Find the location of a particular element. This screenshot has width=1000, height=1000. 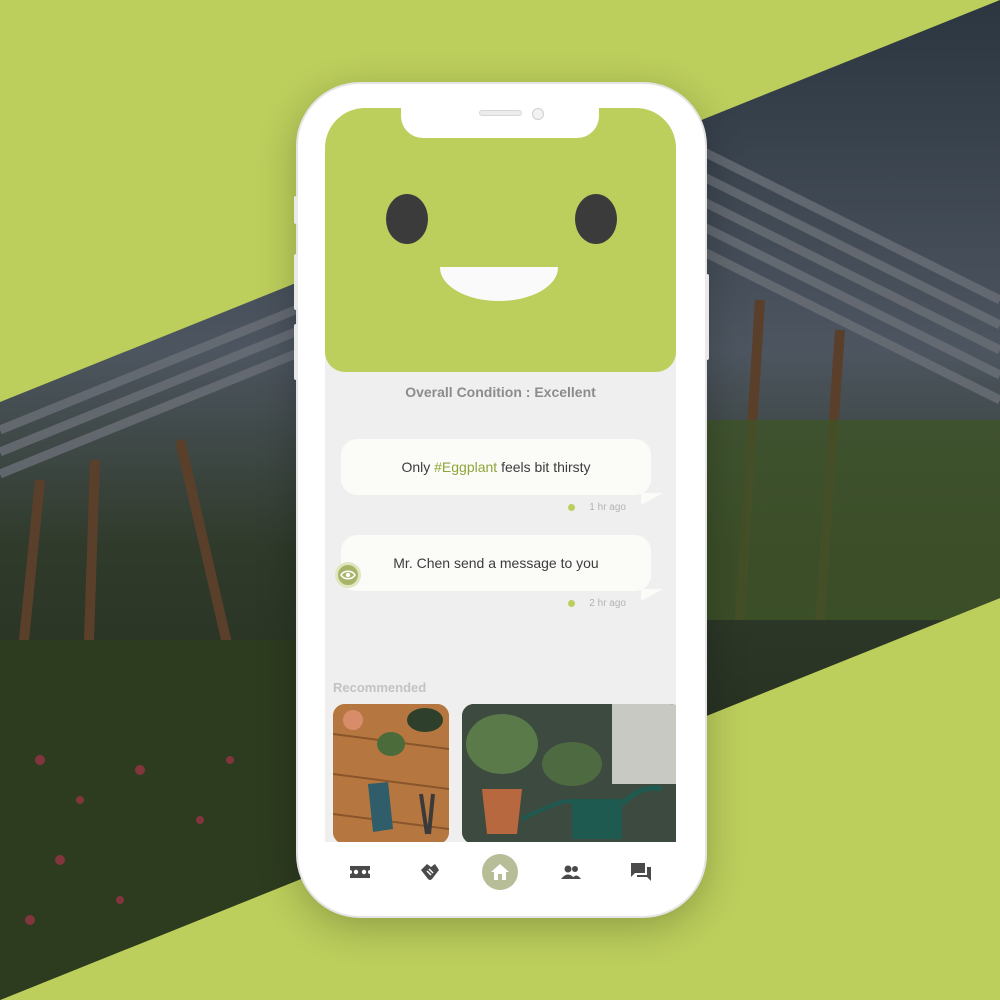

tab-chat is located at coordinates (641, 872).